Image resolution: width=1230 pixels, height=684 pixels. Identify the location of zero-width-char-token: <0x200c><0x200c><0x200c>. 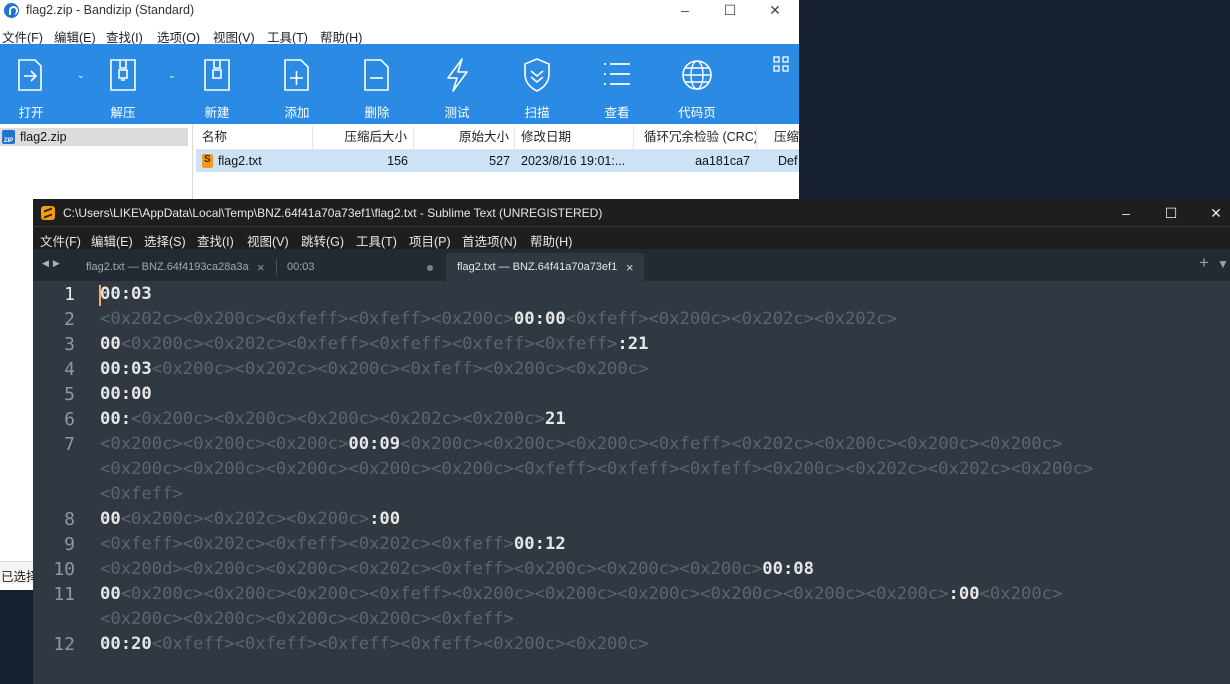
(224, 444).